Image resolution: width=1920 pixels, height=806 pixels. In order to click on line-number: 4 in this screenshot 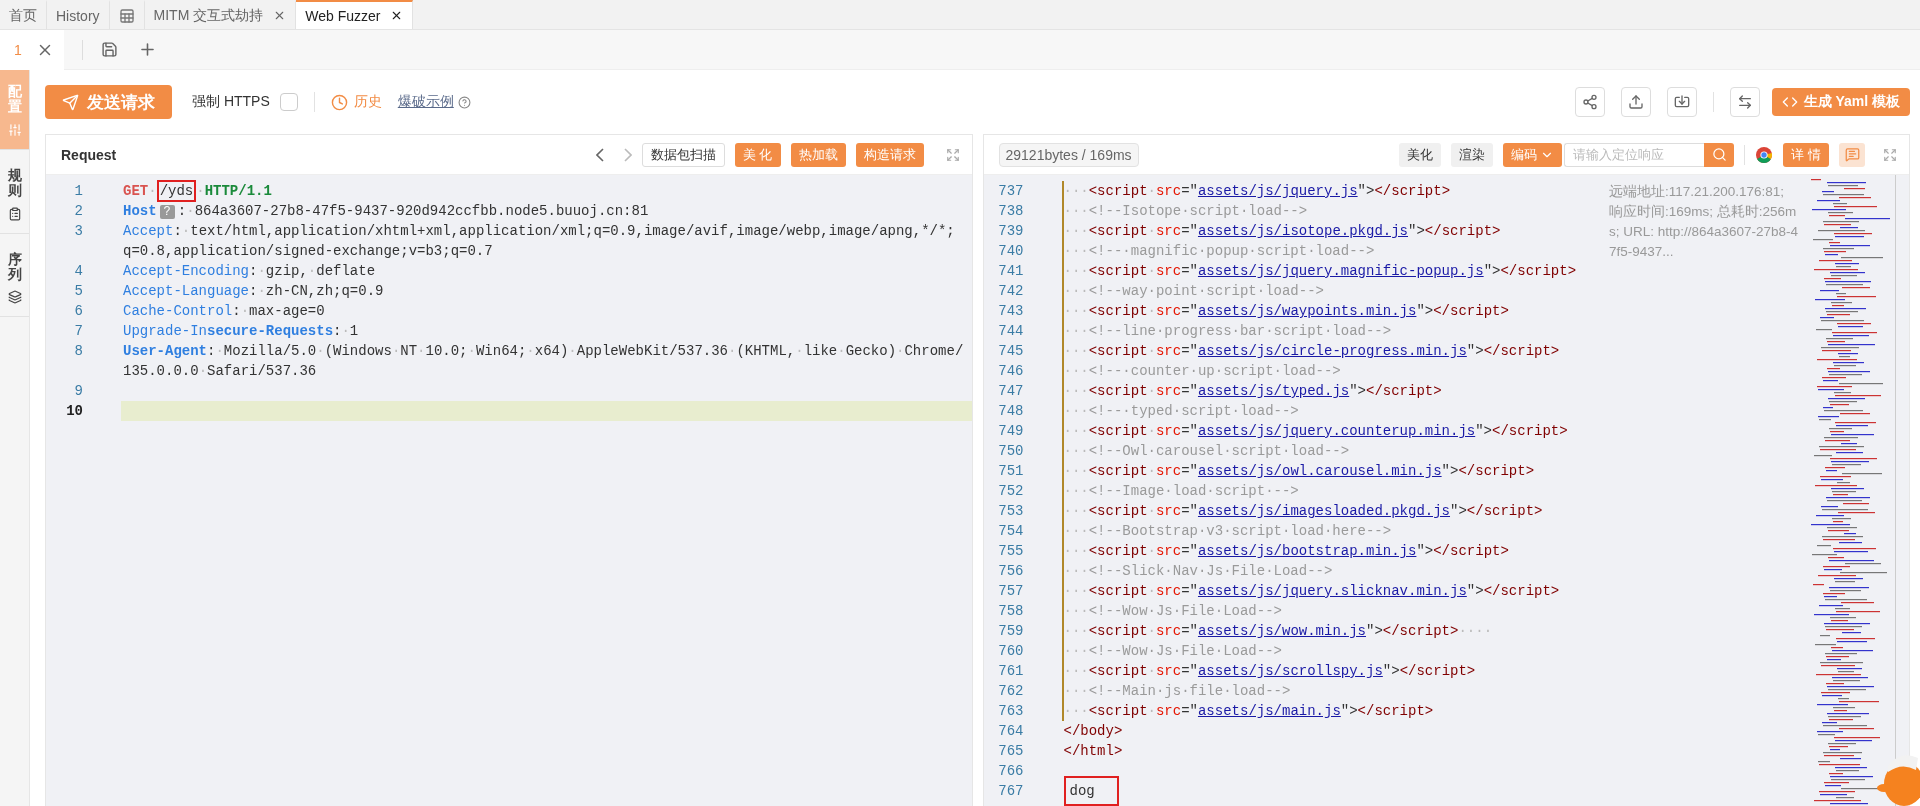, I will do `click(78, 271)`.